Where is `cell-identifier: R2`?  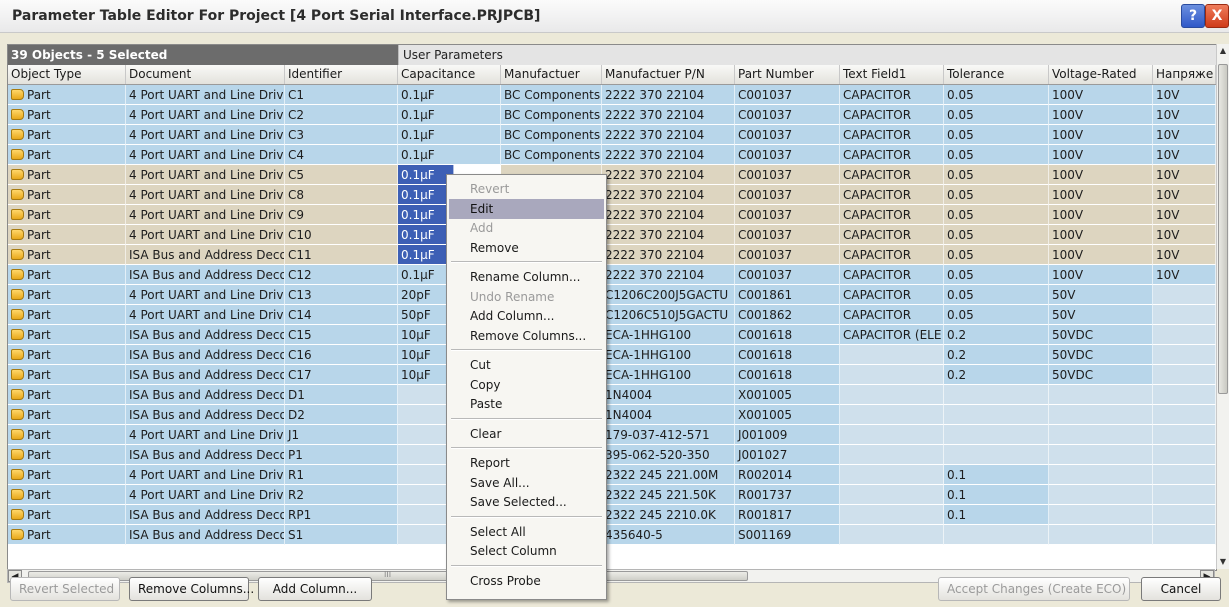
cell-identifier: R2 is located at coordinates (341, 495).